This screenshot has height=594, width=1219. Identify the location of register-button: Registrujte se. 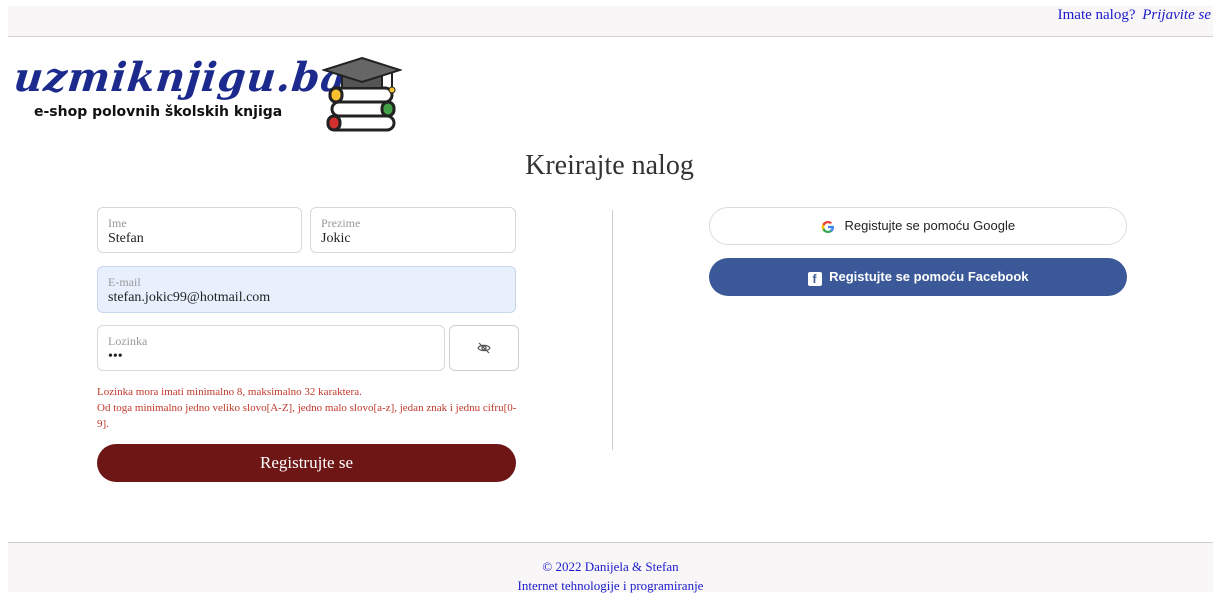
(306, 463).